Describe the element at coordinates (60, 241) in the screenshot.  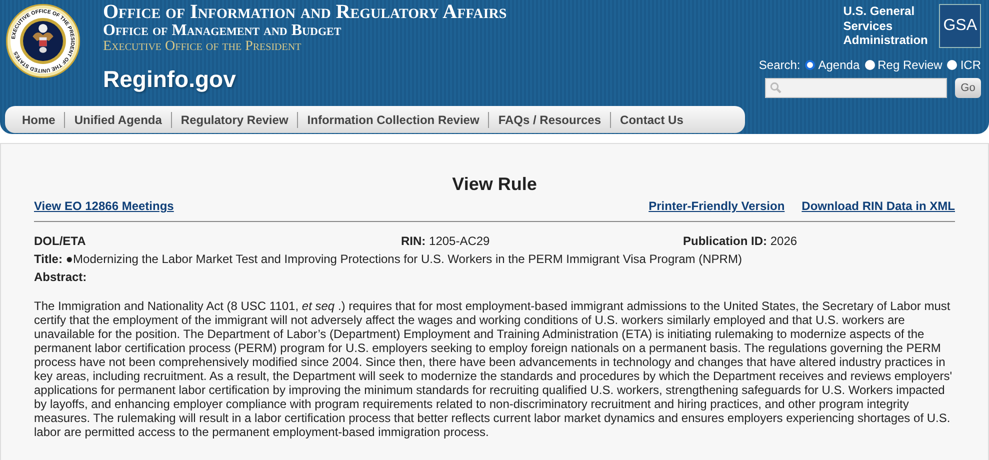
I see `agency-text: DOL/ETA` at that location.